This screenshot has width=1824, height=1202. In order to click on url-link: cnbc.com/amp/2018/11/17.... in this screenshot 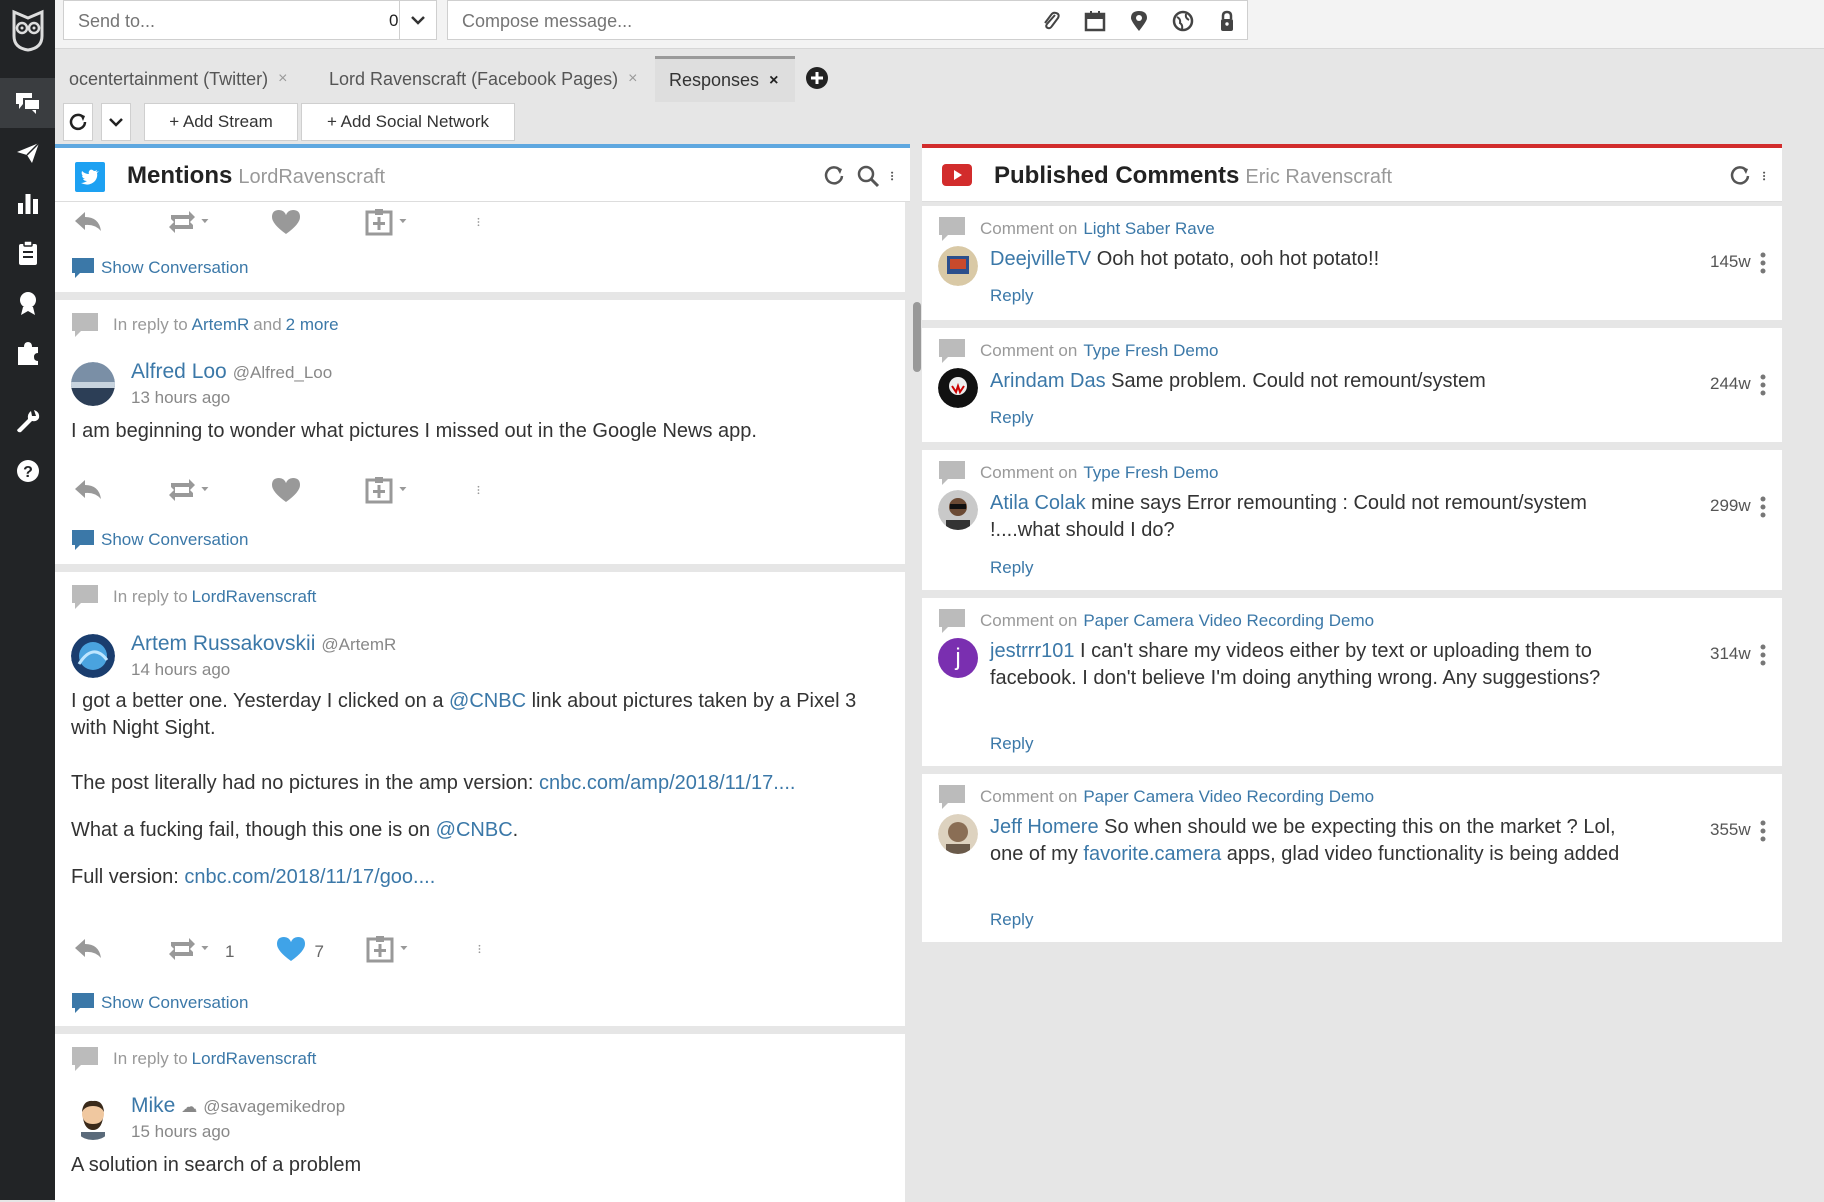, I will do `click(667, 783)`.